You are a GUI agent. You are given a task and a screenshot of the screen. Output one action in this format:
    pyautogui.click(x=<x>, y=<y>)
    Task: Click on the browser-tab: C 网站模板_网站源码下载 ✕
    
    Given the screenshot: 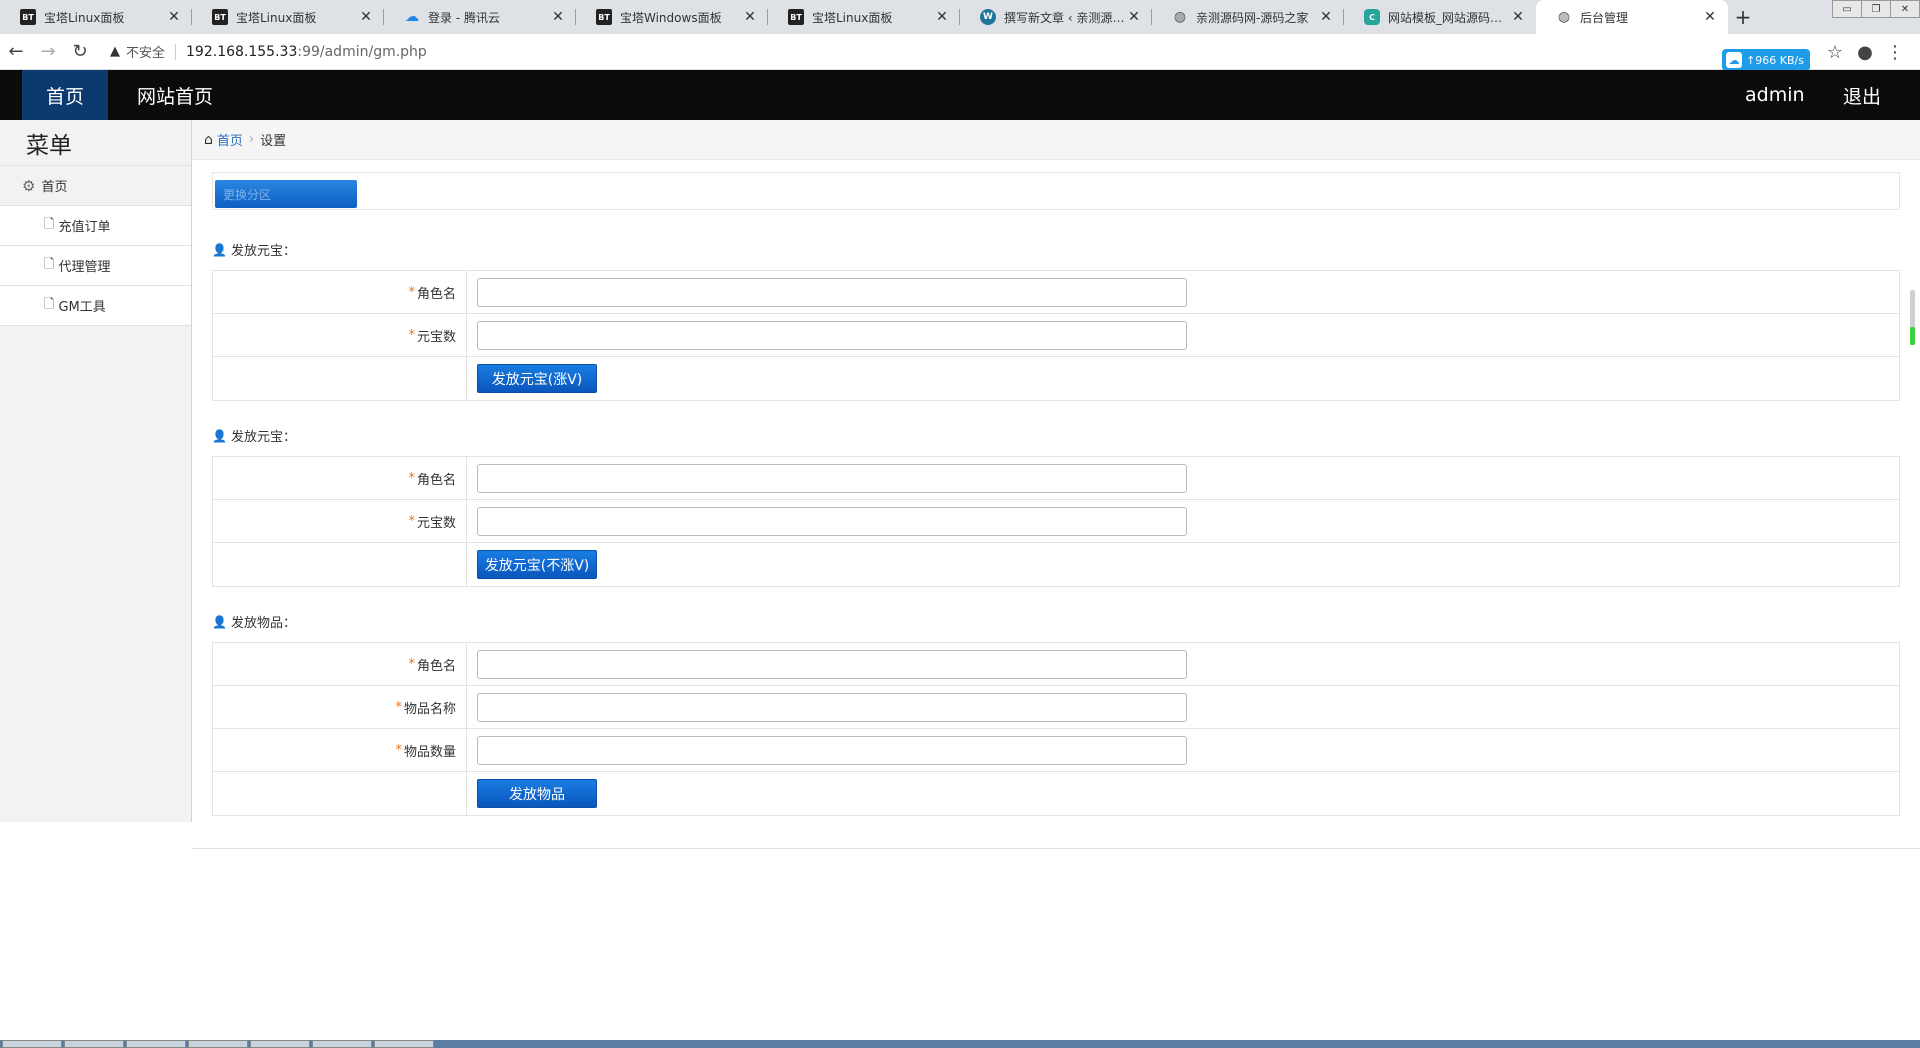 What is the action you would take?
    pyautogui.click(x=1440, y=17)
    